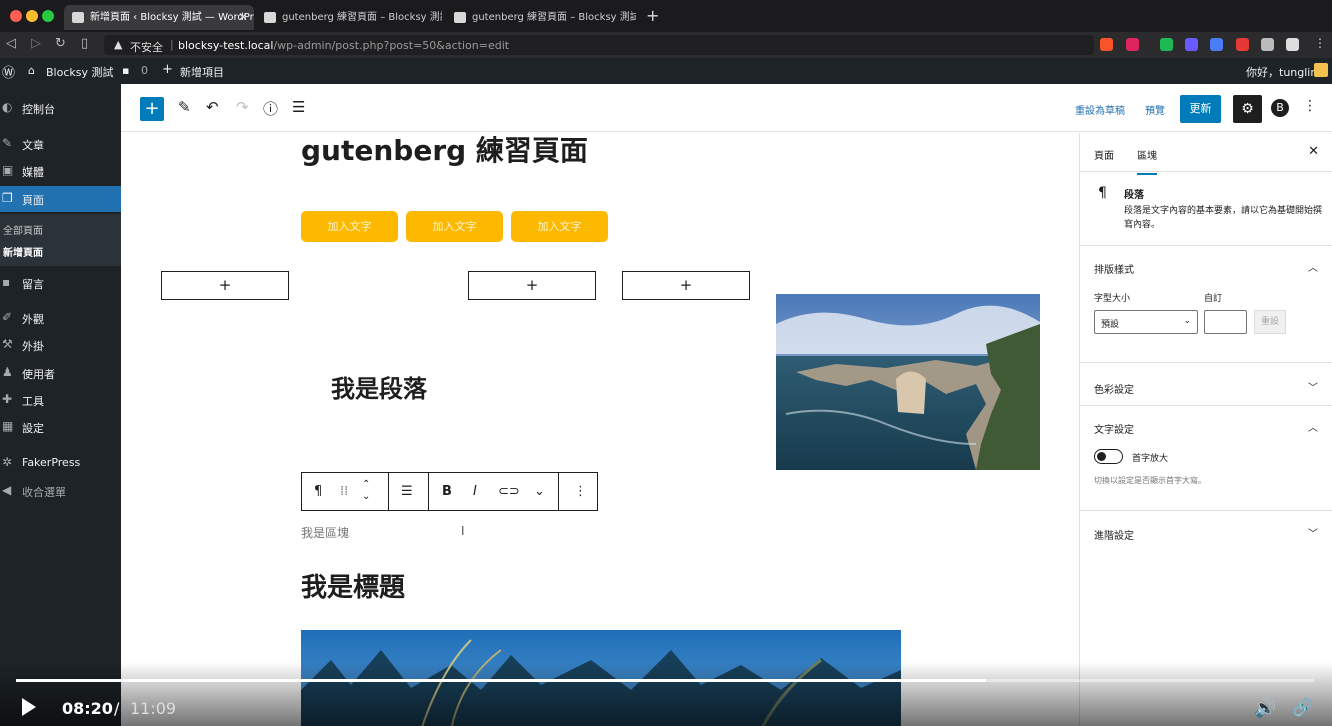  What do you see at coordinates (243, 17) in the screenshot?
I see `close-tab-icon: ✕` at bounding box center [243, 17].